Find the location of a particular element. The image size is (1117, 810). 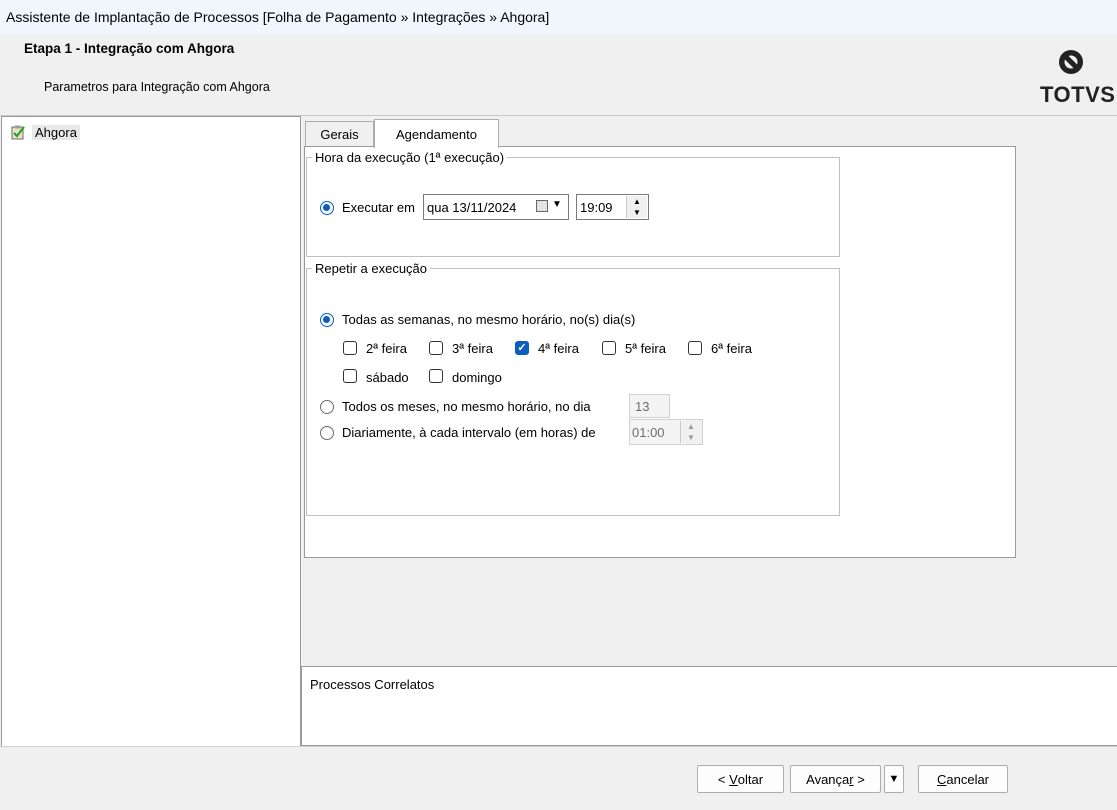

day-tuesday-checkbox is located at coordinates (436, 348).